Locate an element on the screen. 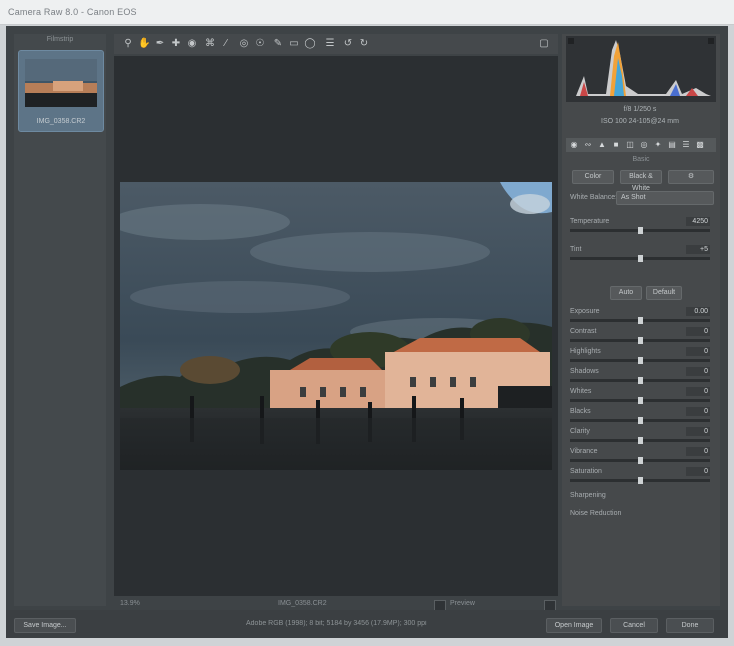  extra-row-label: Noise Reduction is located at coordinates (595, 513).